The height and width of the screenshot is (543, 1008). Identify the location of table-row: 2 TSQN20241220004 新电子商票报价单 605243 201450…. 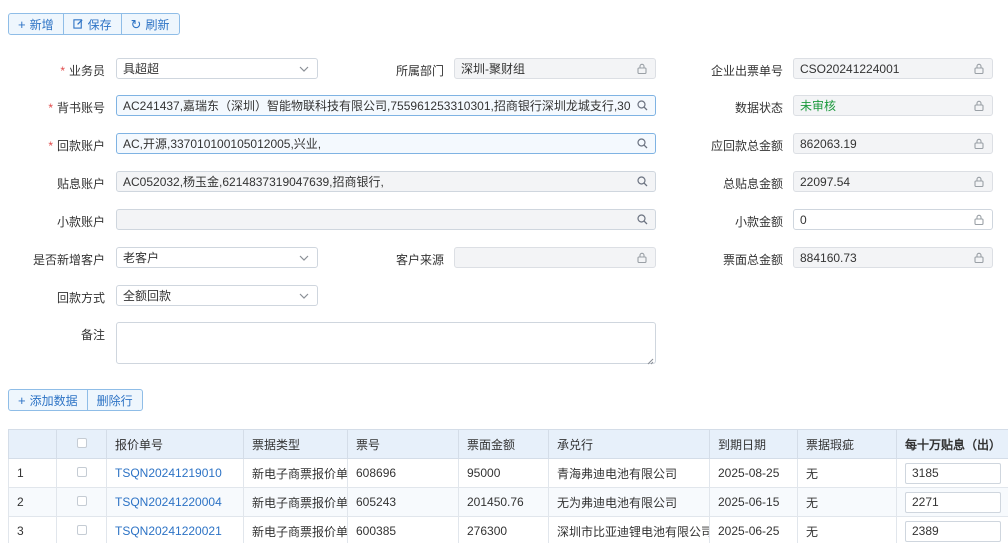
(508, 502).